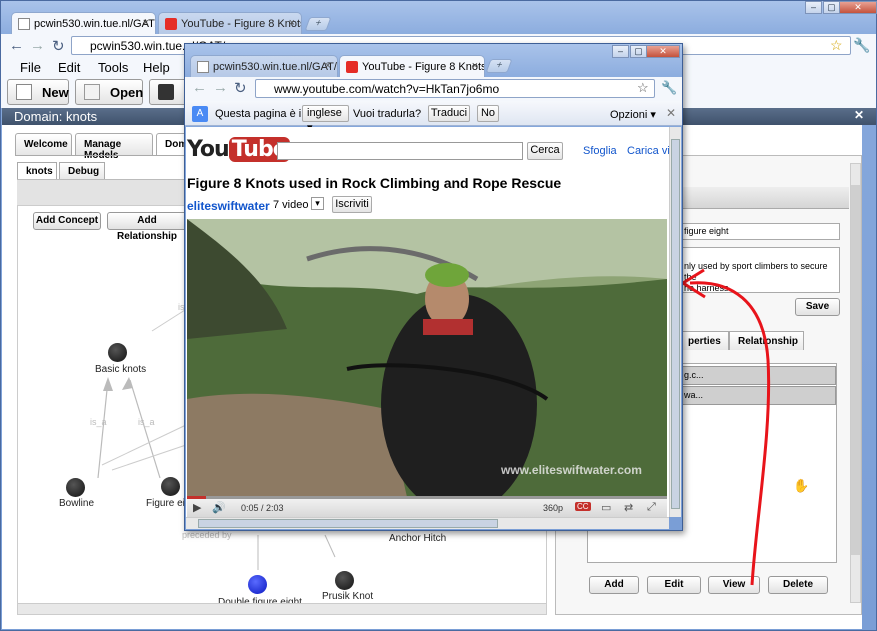 This screenshot has height=631, width=877. Describe the element at coordinates (238, 149) in the screenshot. I see `youtube-logo: You Tube` at that location.